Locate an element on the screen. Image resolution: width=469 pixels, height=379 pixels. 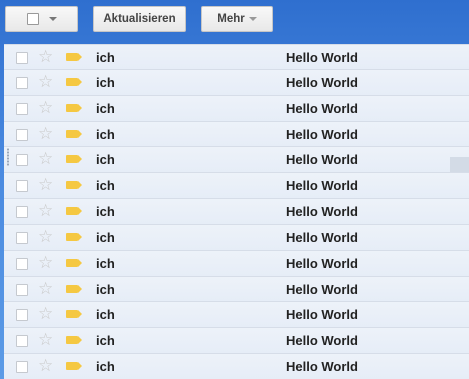
more-button: Mehr is located at coordinates (237, 19).